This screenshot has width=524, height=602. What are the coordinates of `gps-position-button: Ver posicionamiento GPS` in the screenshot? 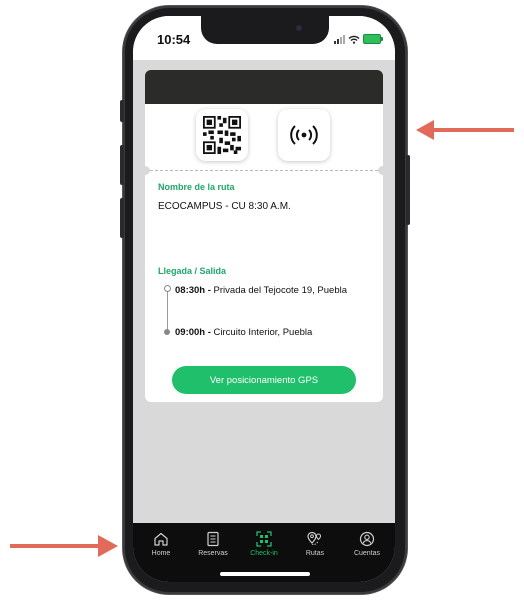 It's located at (264, 380).